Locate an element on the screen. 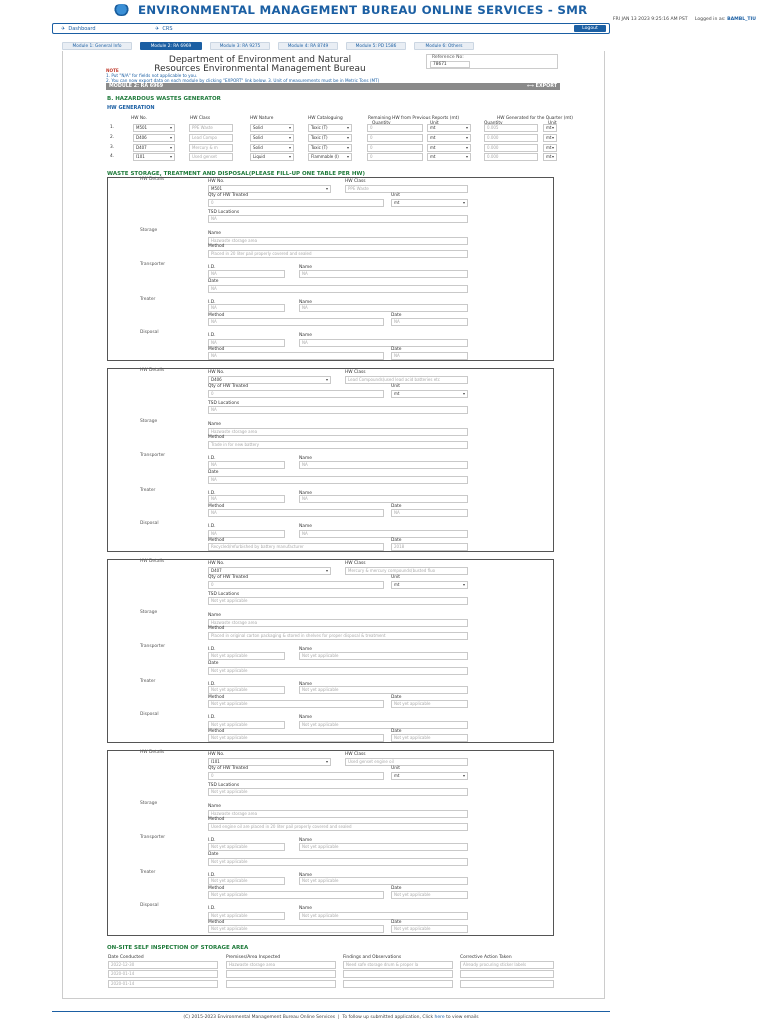  disposal-name-input: Not yet applicable is located at coordinates (383, 725).